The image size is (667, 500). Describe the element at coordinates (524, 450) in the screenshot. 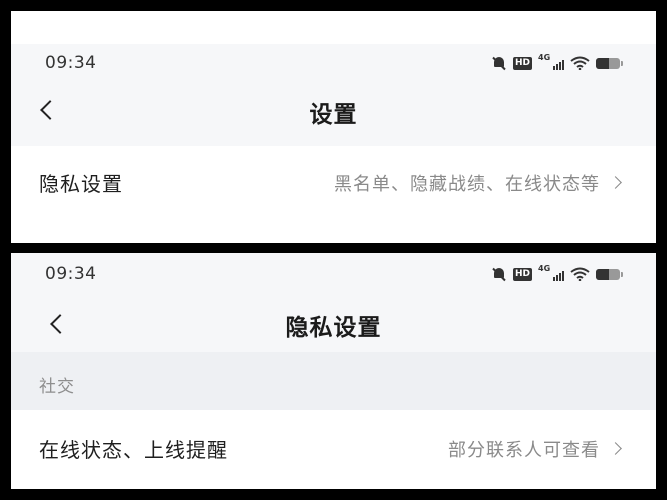

I see `row-value: 部分联系人可查看` at that location.